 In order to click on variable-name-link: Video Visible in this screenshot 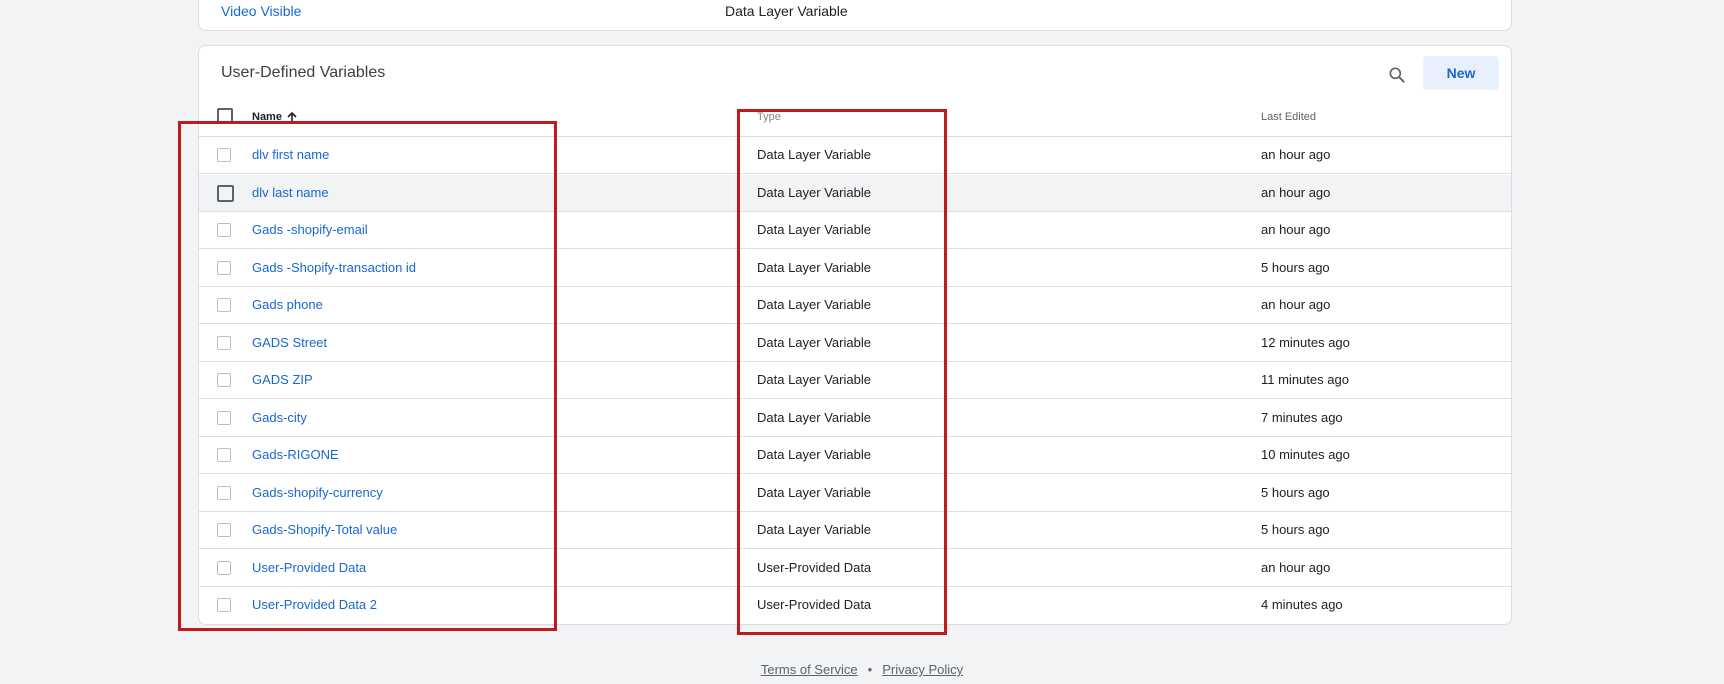, I will do `click(261, 11)`.